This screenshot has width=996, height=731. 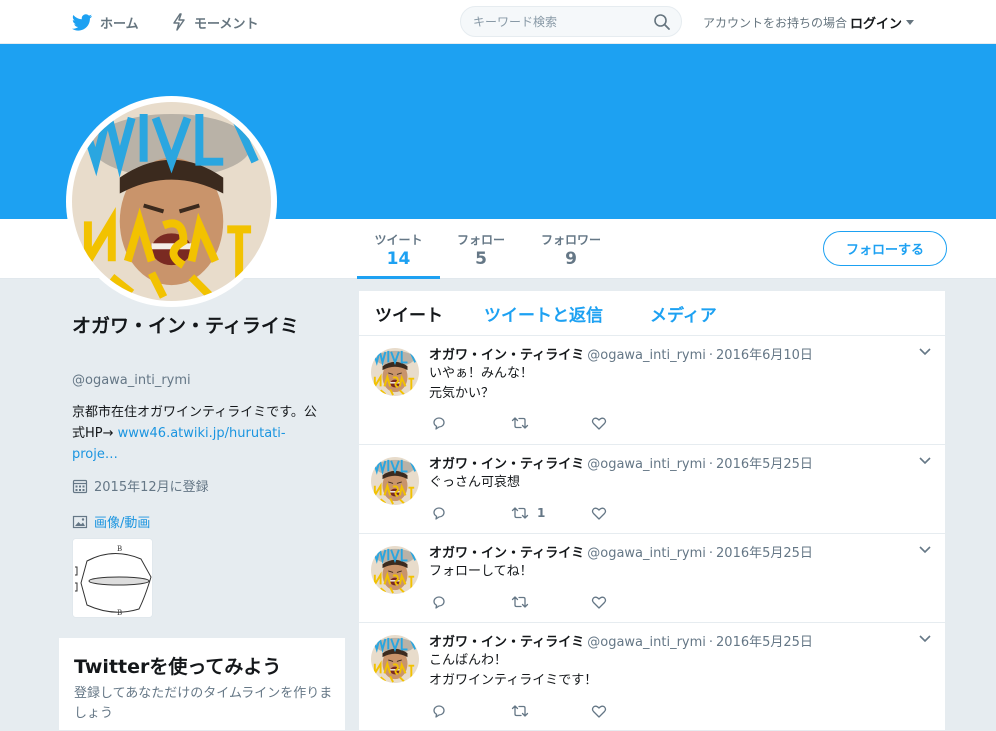 I want to click on stat-tweets-label: ツイート, so click(x=398, y=240).